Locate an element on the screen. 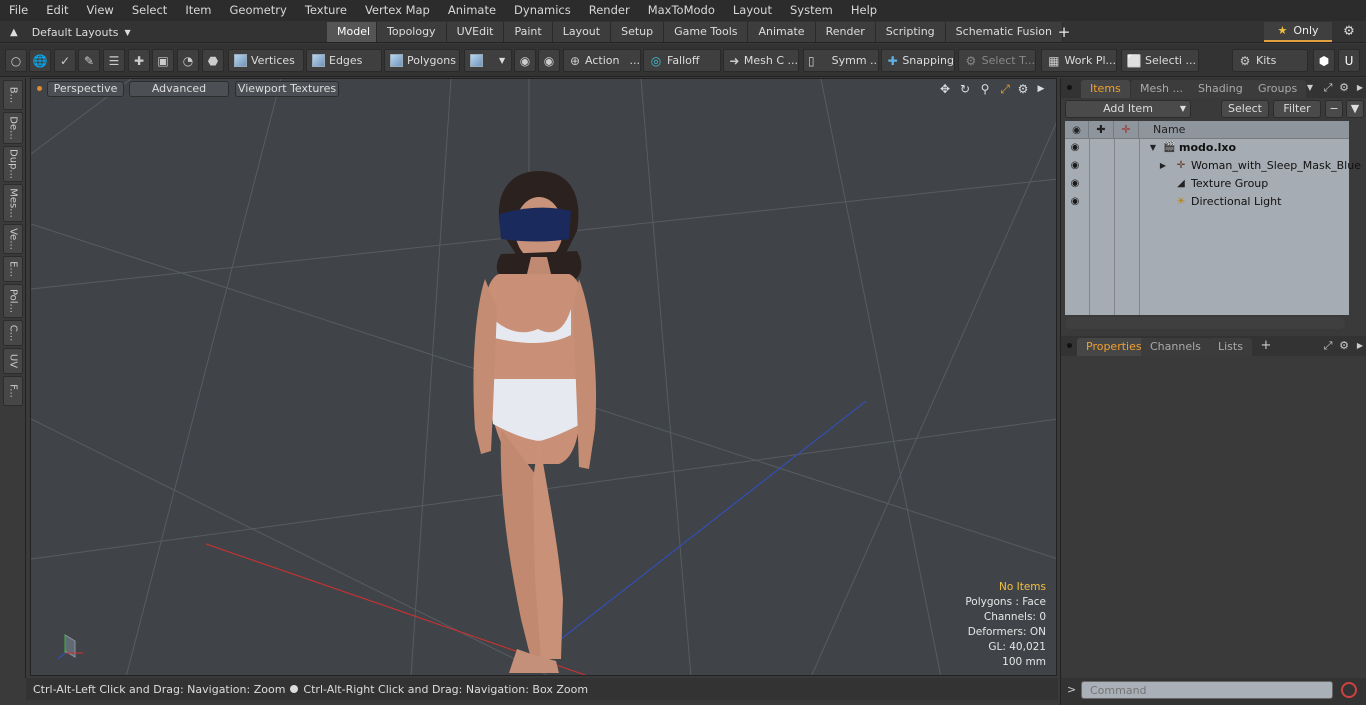 The image size is (1366, 705). item-mode-button: ⬣ is located at coordinates (213, 60).